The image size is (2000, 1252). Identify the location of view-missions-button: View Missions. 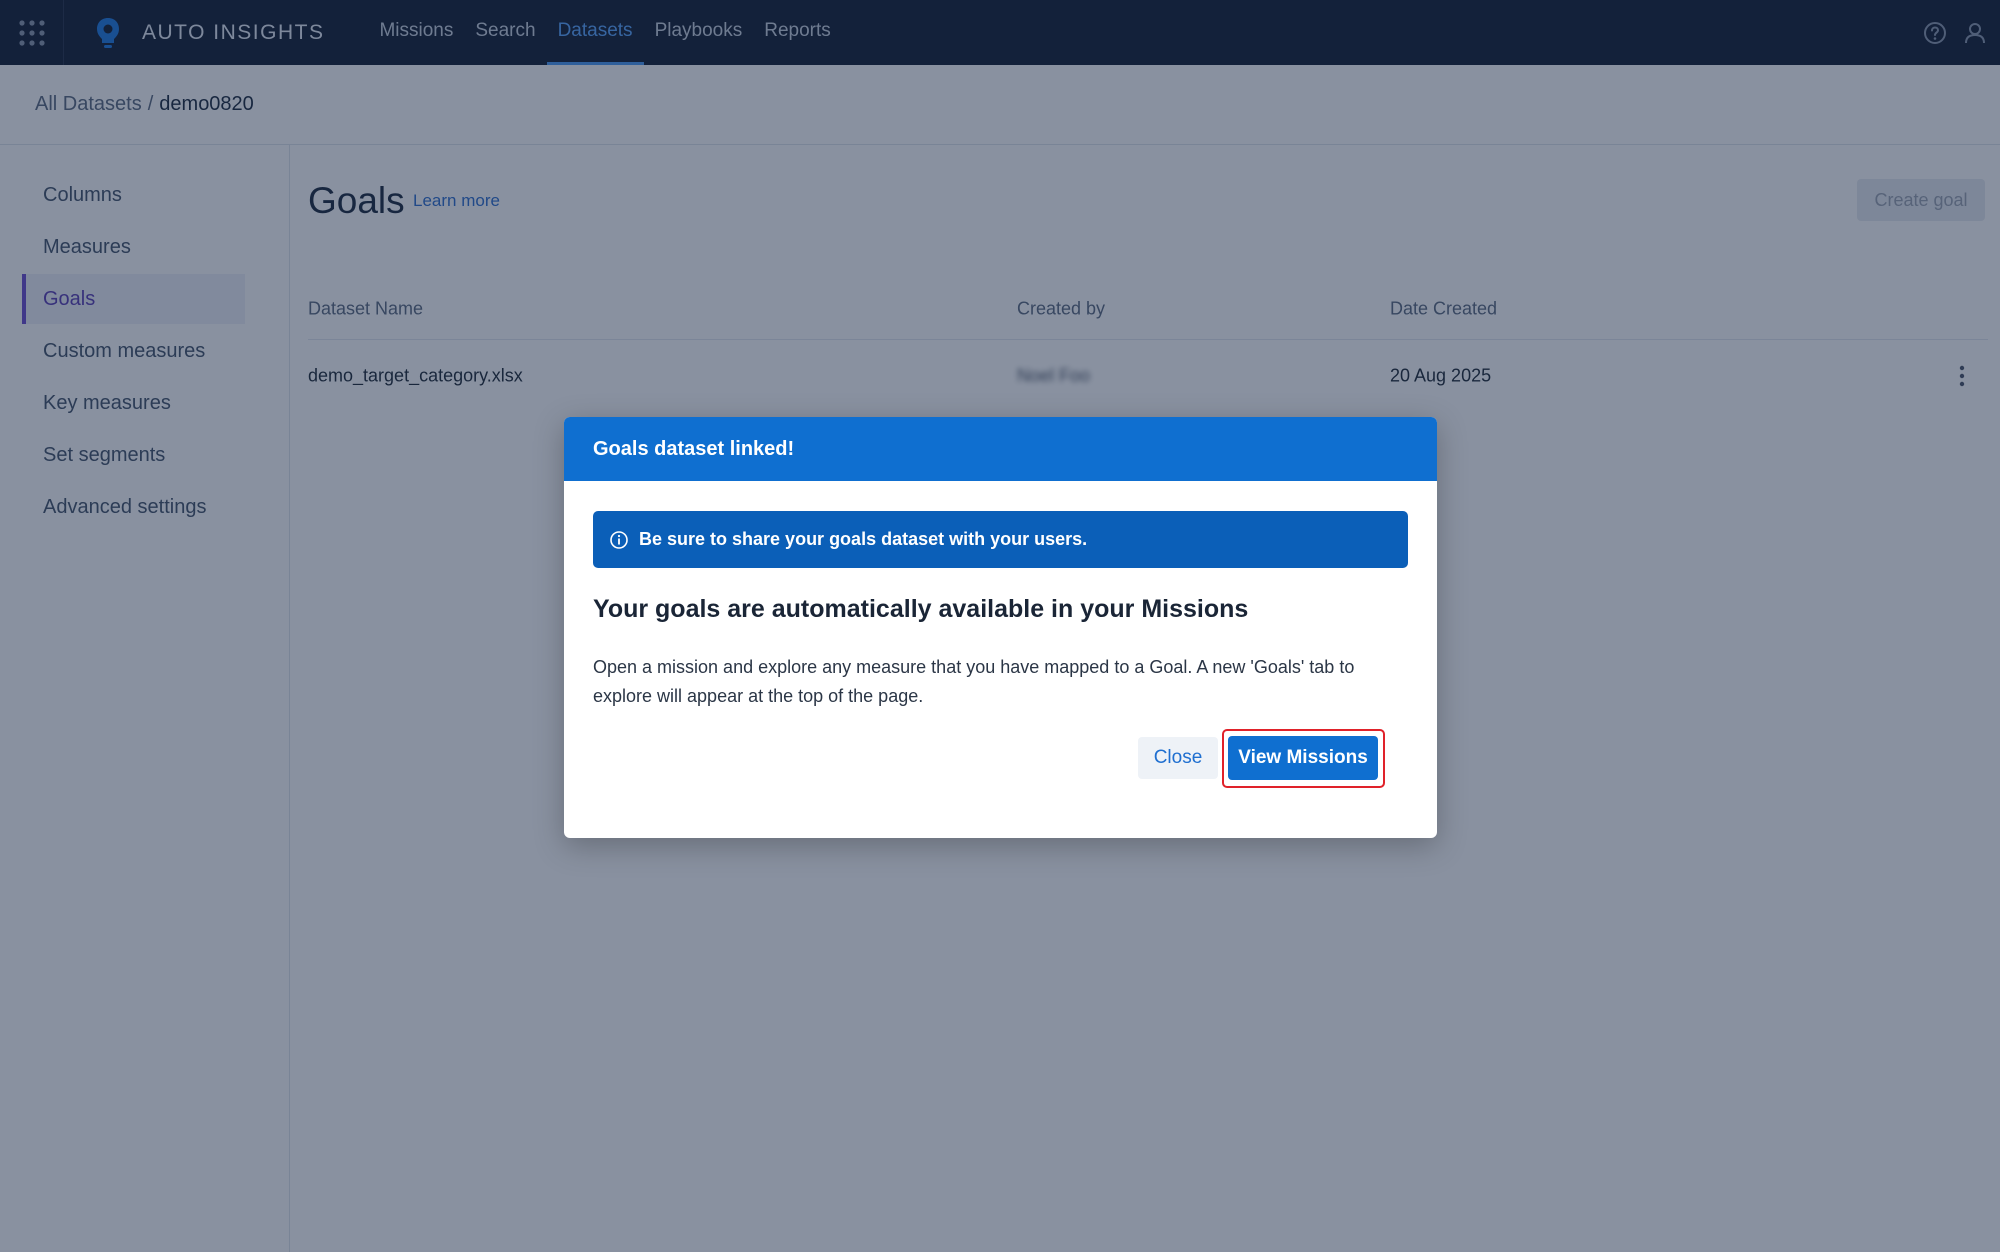
(1303, 758).